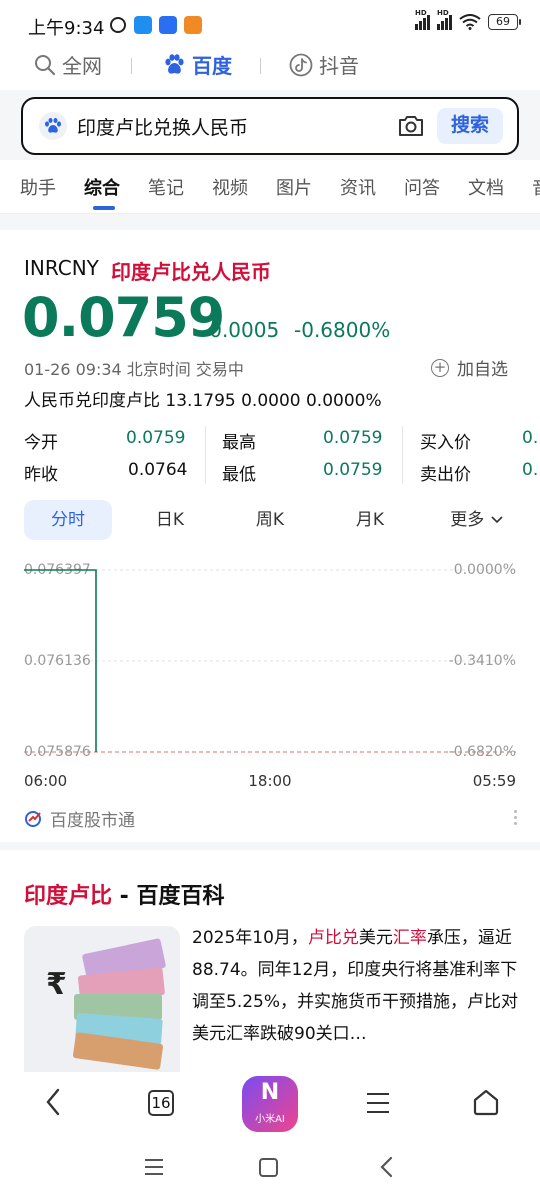  I want to click on plus-icon: +, so click(440, 367).